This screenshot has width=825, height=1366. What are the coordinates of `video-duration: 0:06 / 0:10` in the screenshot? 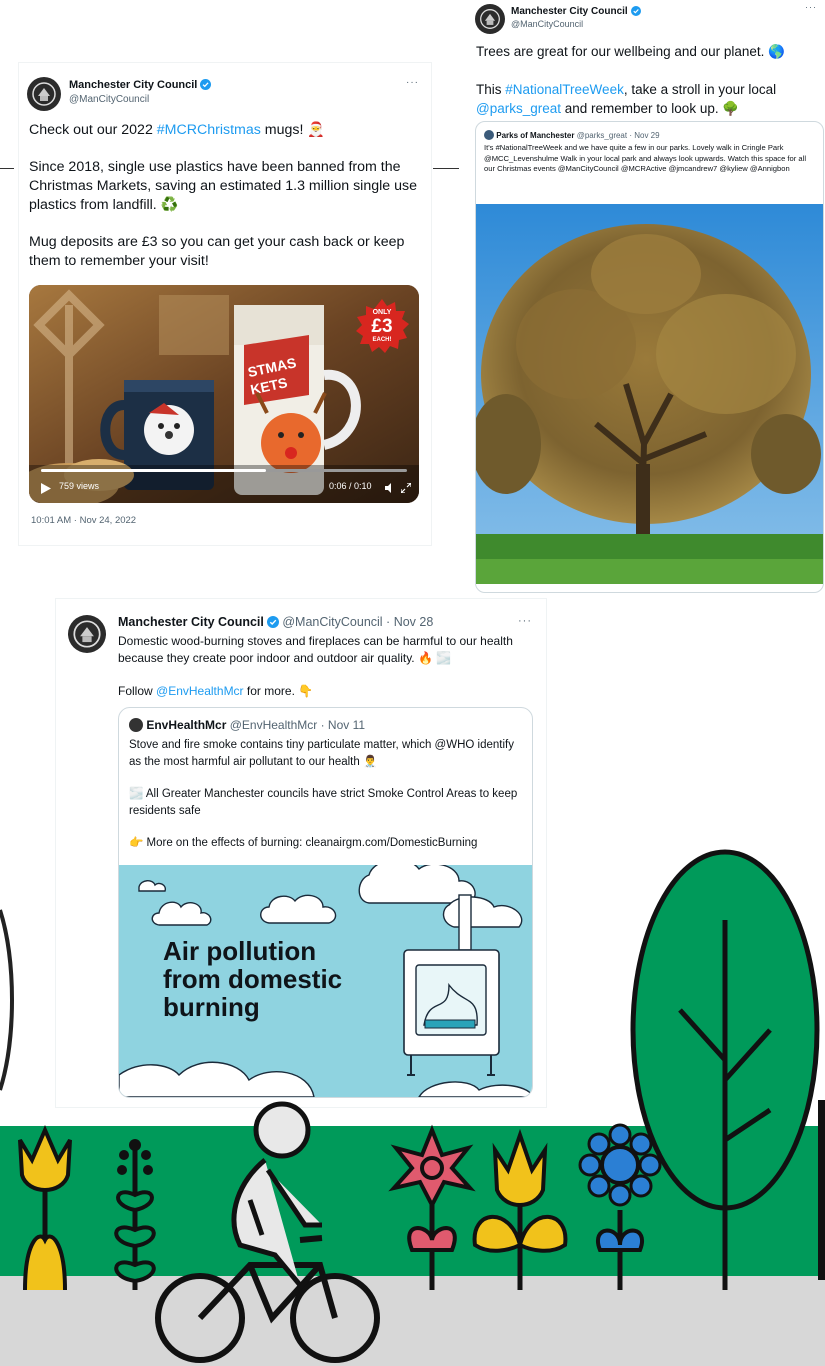 It's located at (350, 486).